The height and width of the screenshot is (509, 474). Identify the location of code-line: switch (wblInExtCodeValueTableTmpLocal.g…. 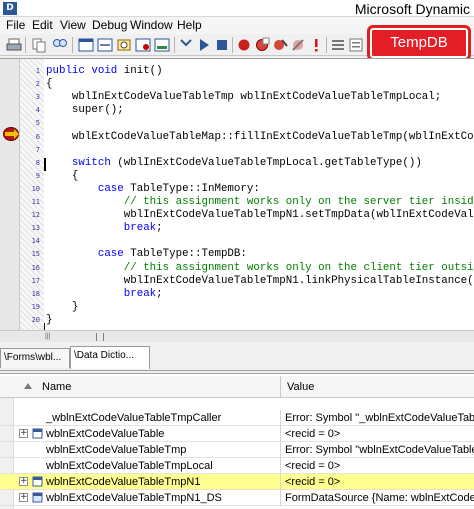
(234, 163).